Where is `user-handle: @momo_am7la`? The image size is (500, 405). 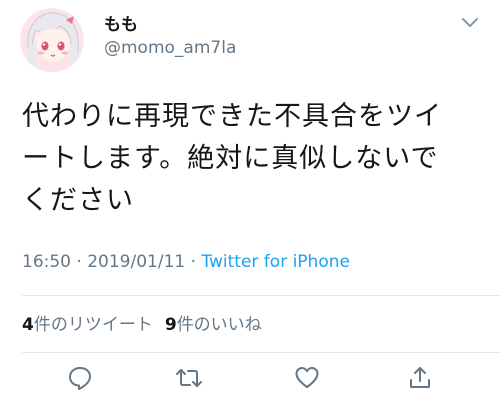 user-handle: @momo_am7la is located at coordinates (170, 48).